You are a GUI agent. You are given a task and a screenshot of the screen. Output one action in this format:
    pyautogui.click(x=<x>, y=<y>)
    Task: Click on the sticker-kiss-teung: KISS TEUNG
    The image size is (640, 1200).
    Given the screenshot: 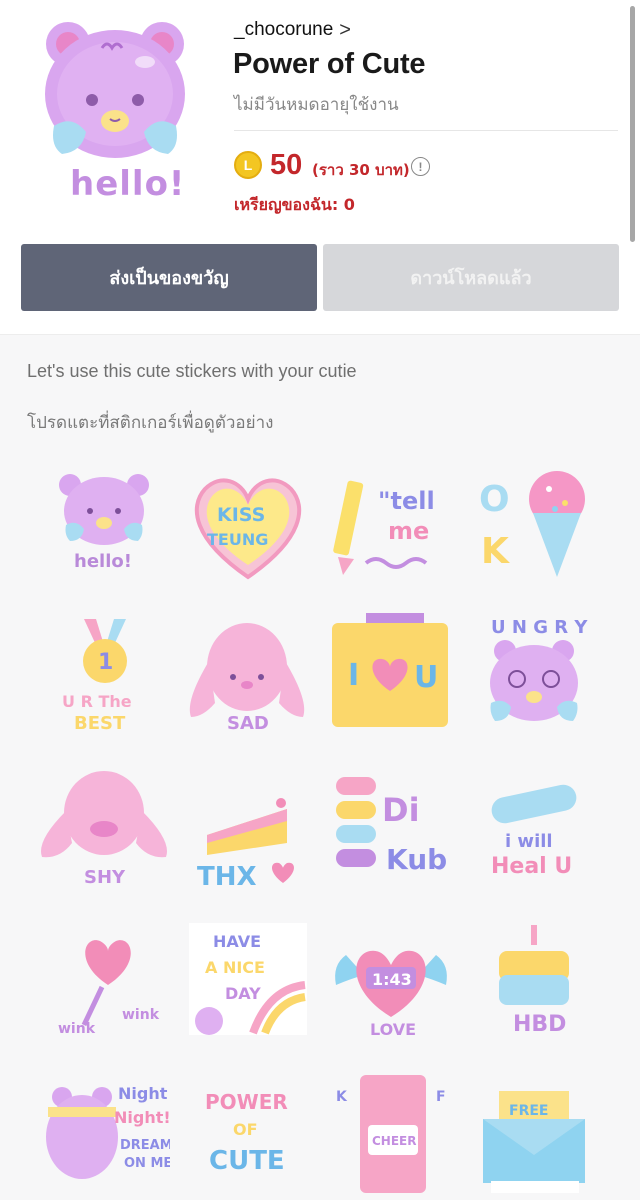 What is the action you would take?
    pyautogui.click(x=248, y=524)
    